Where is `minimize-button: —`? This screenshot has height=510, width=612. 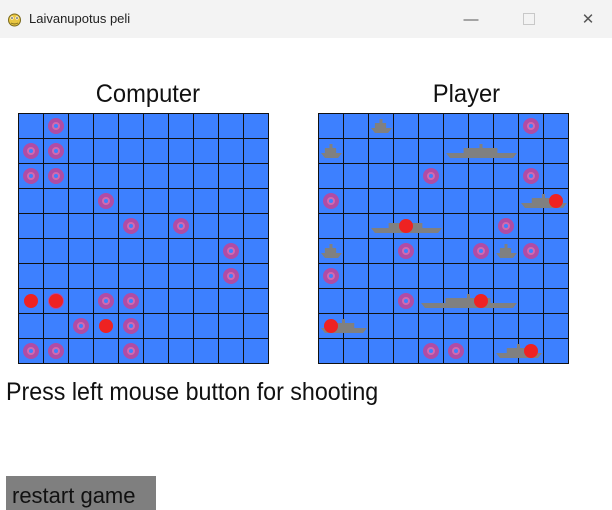
minimize-button: — is located at coordinates (471, 19).